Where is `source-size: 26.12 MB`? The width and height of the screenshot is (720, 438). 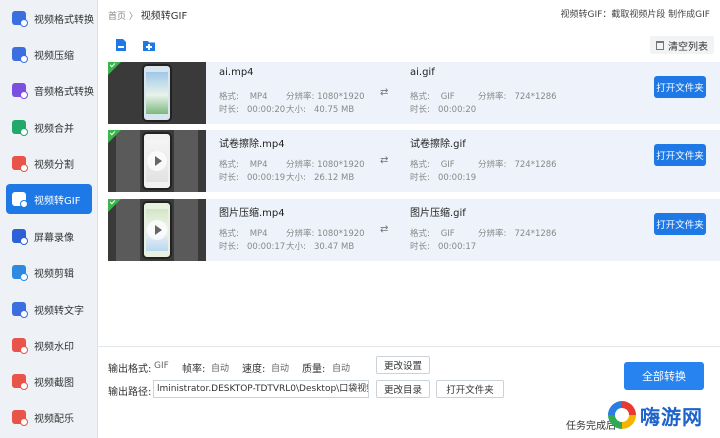
source-size: 26.12 MB is located at coordinates (334, 178).